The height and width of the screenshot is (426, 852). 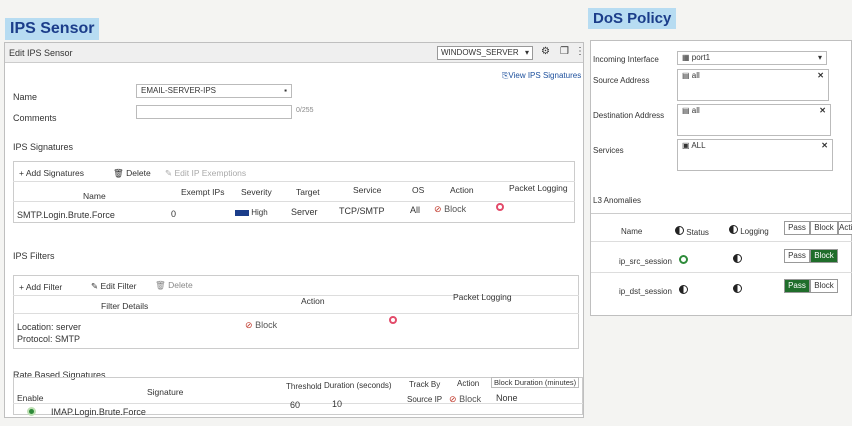 What do you see at coordinates (174, 285) in the screenshot?
I see `delete-filter-button: 🗑 Delete` at bounding box center [174, 285].